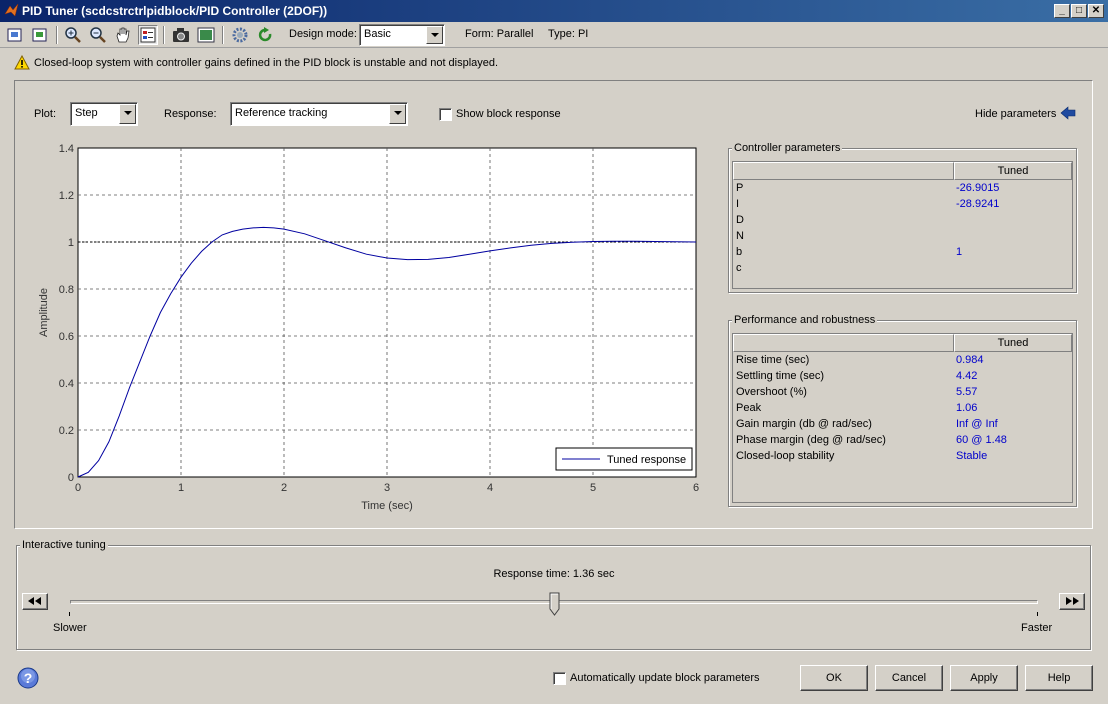 Image resolution: width=1108 pixels, height=704 pixels. Describe the element at coordinates (568, 34) in the screenshot. I see `type-label: Type: PI` at that location.